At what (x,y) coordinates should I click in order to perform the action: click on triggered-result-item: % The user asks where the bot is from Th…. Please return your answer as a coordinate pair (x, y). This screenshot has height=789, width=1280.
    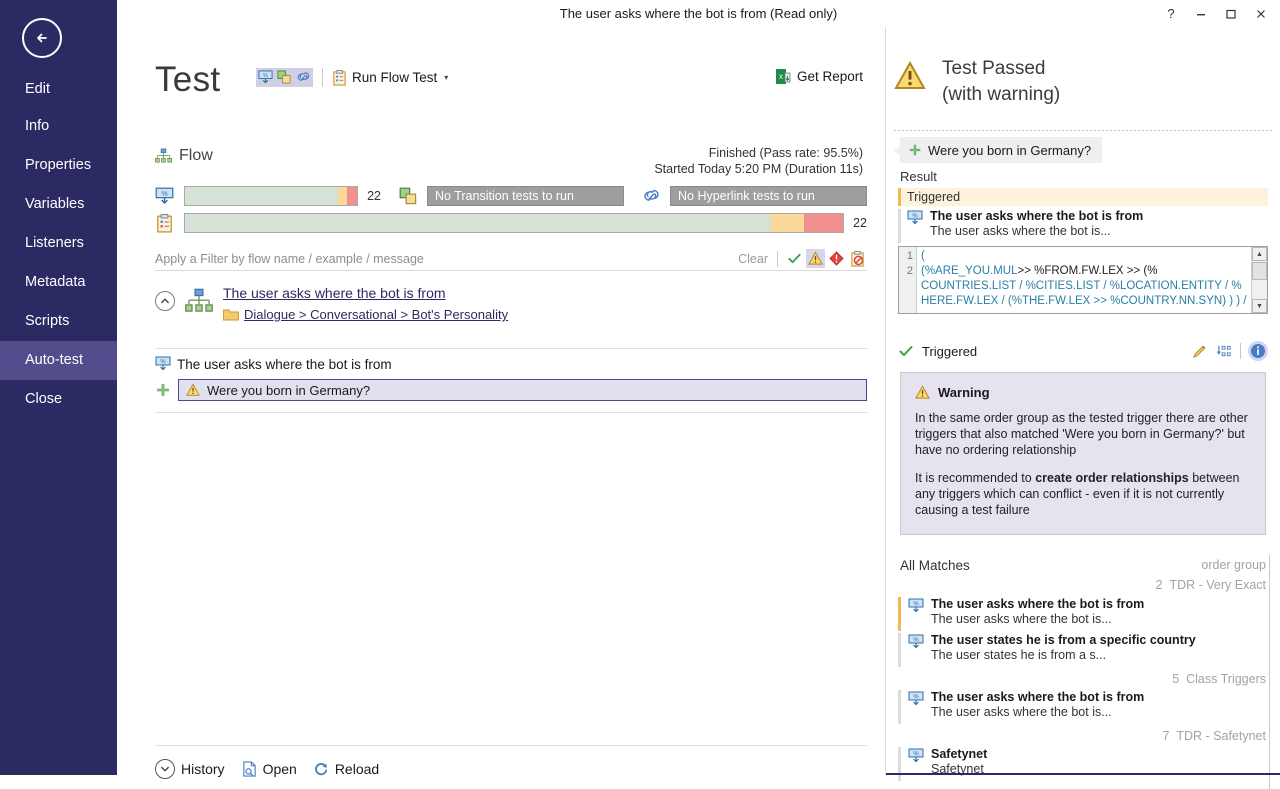
    Looking at the image, I should click on (1083, 226).